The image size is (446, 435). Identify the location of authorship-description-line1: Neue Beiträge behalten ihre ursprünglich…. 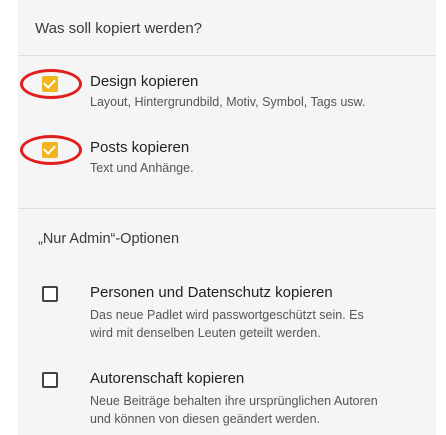
(234, 401).